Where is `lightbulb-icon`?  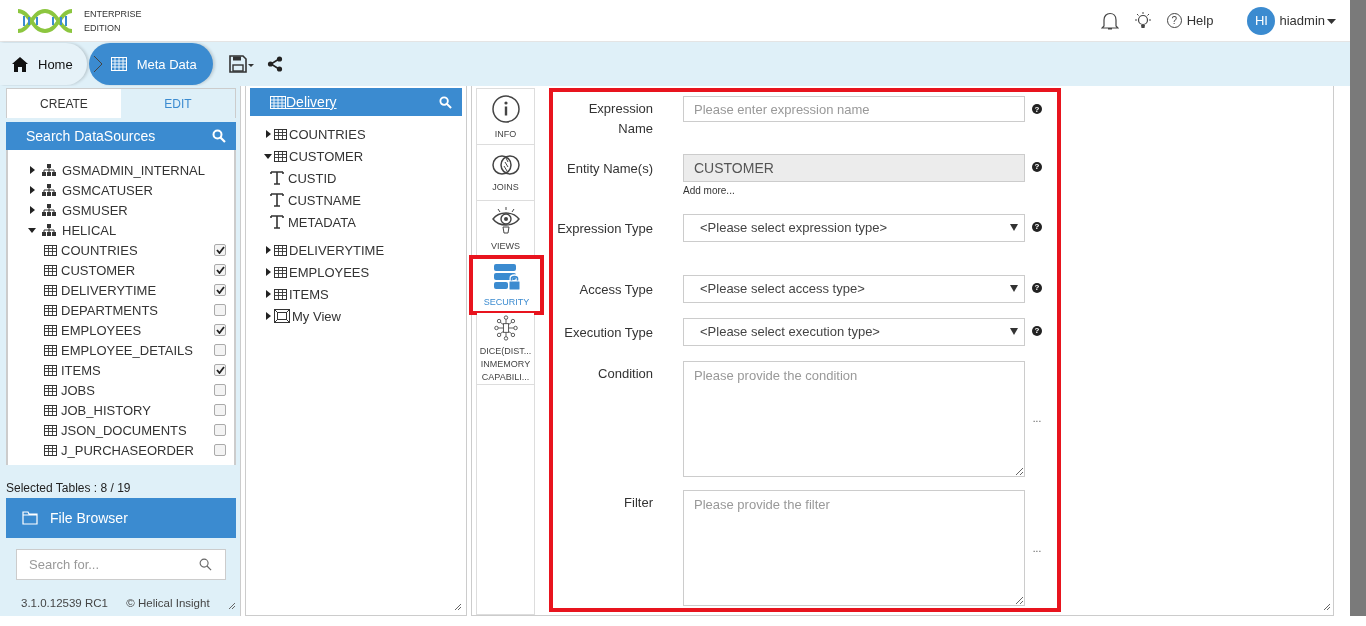 lightbulb-icon is located at coordinates (1142, 20).